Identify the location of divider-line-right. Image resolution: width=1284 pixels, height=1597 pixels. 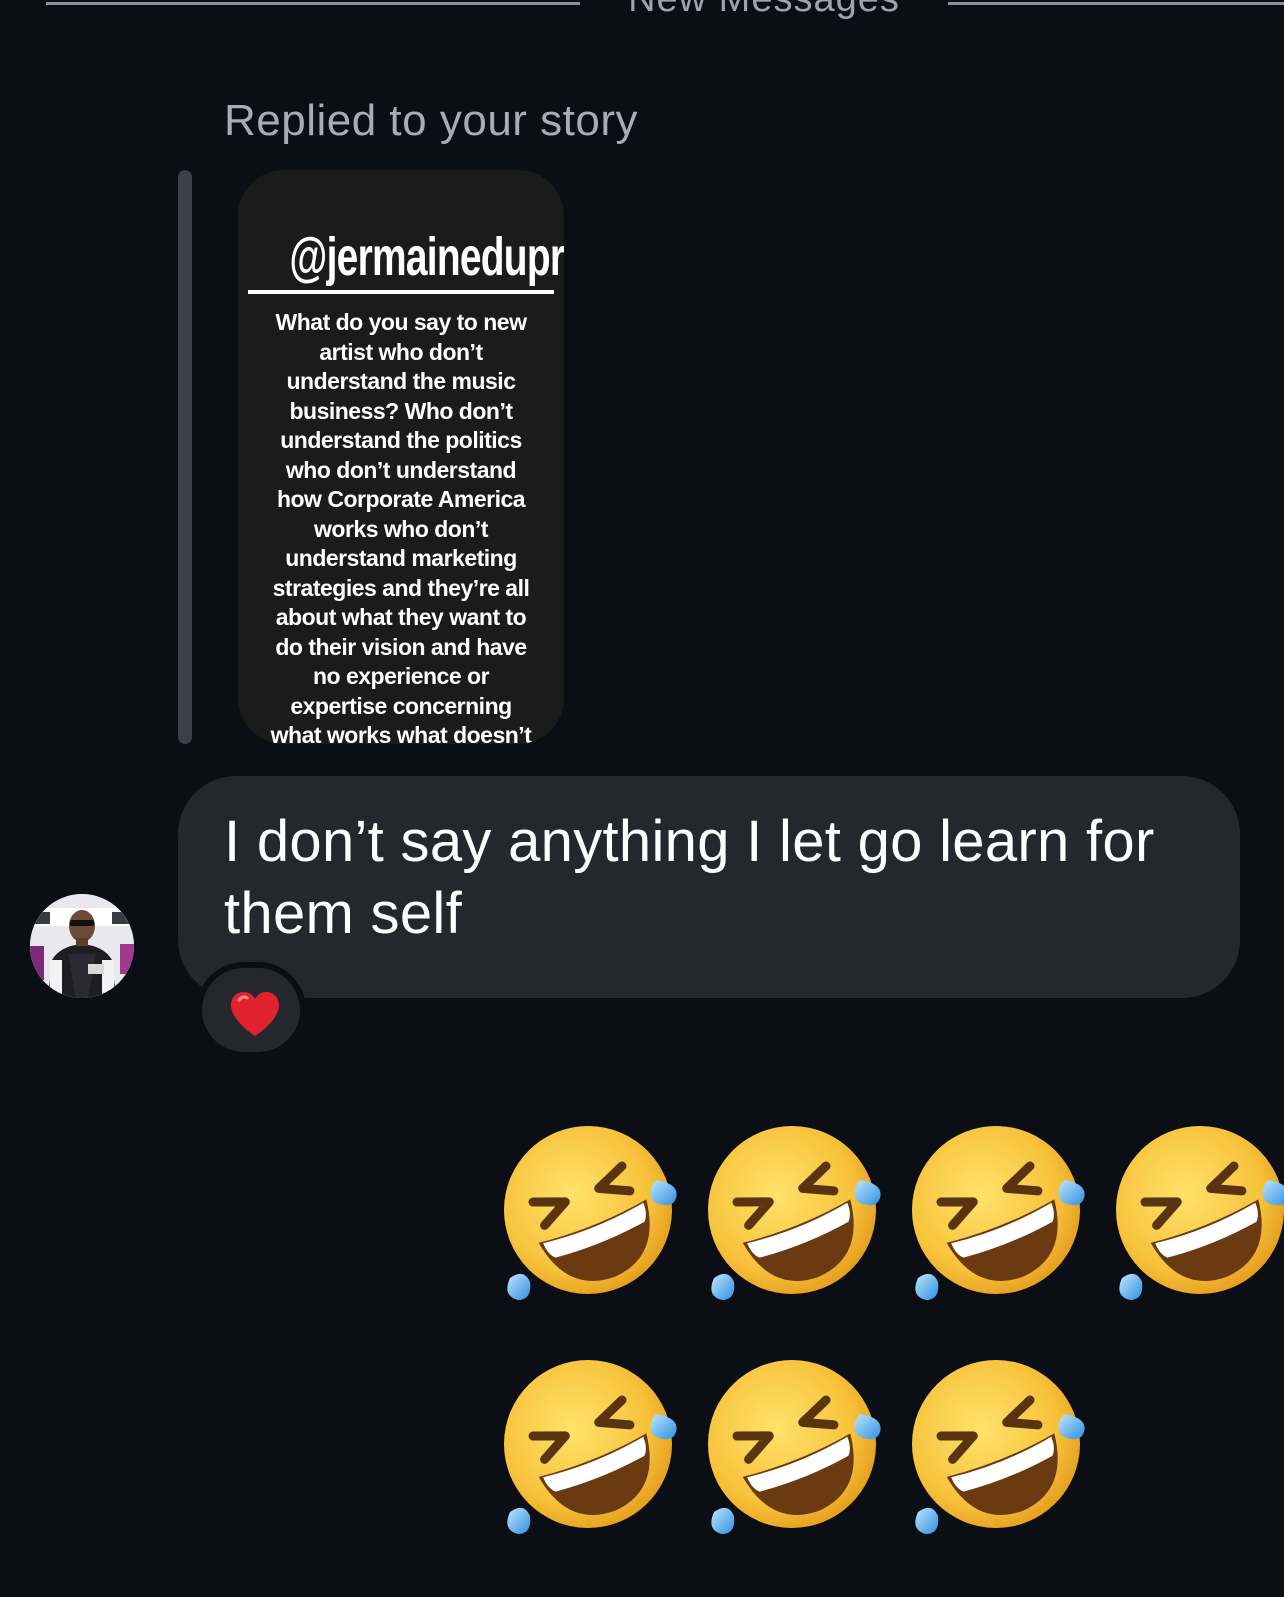
(1116, 3).